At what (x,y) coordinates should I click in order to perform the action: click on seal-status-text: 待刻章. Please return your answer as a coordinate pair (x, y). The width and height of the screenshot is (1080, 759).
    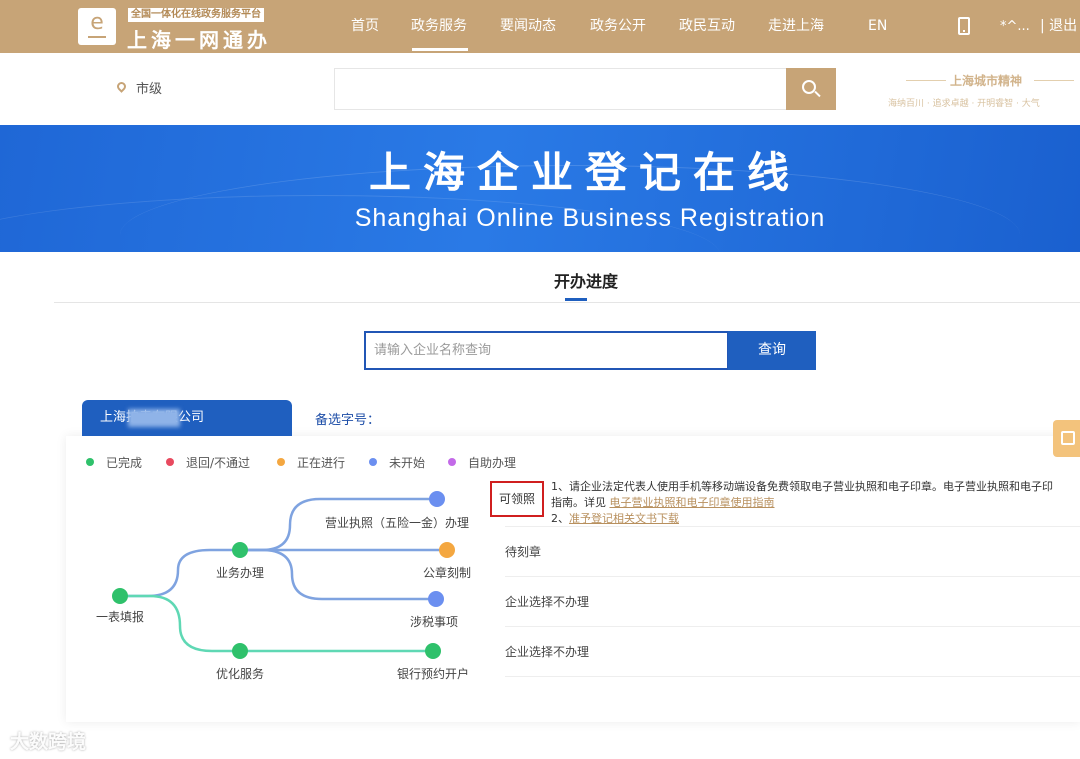
    Looking at the image, I should click on (523, 552).